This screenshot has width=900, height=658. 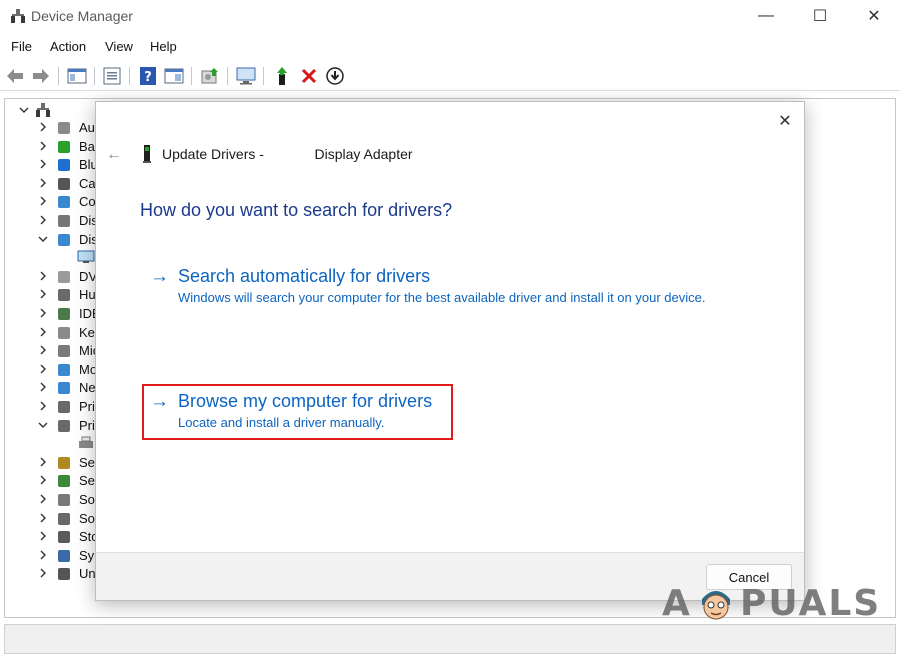 What do you see at coordinates (246, 76) in the screenshot?
I see `scan-hardware-icon` at bounding box center [246, 76].